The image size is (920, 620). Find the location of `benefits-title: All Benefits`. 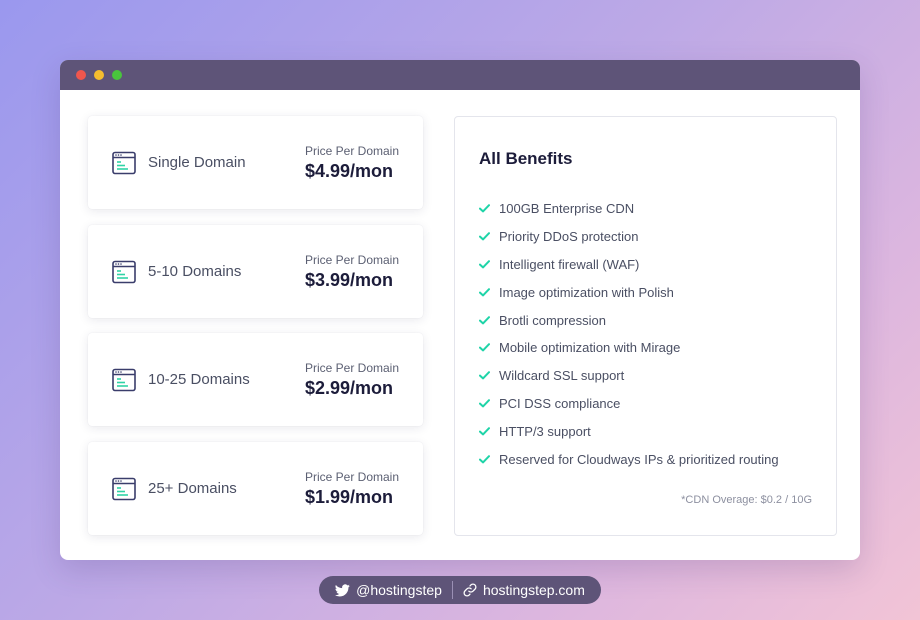

benefits-title: All Benefits is located at coordinates (526, 158).